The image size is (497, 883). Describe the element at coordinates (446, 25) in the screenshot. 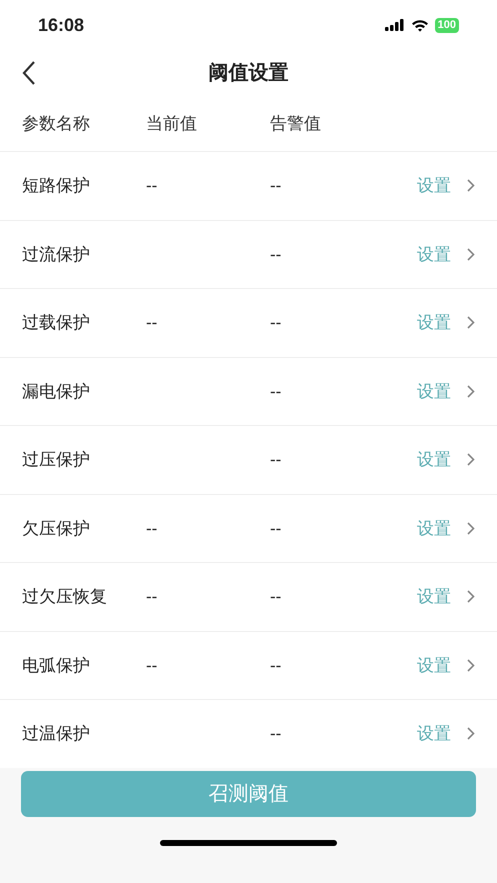

I see `battery-indicator: 100` at that location.